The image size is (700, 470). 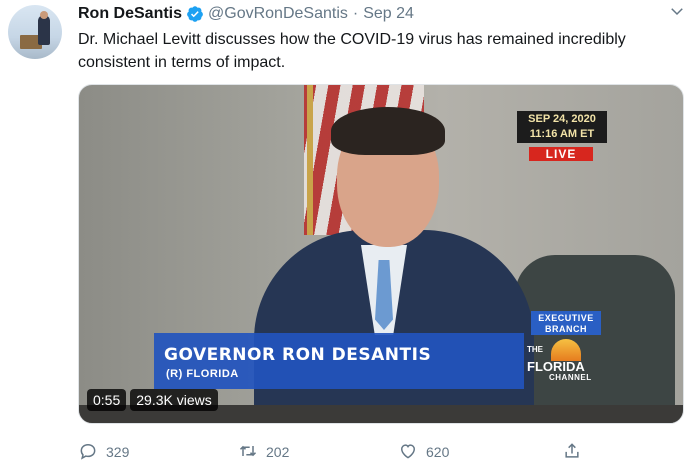 I want to click on retweet-button: 202, so click(x=263, y=452).